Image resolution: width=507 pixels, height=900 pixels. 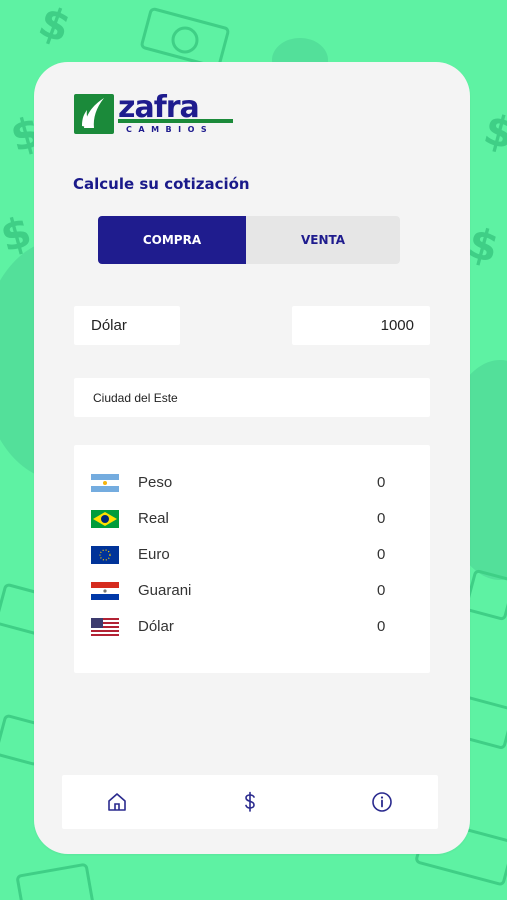 I want to click on brazil-flag-icon, so click(x=105, y=519).